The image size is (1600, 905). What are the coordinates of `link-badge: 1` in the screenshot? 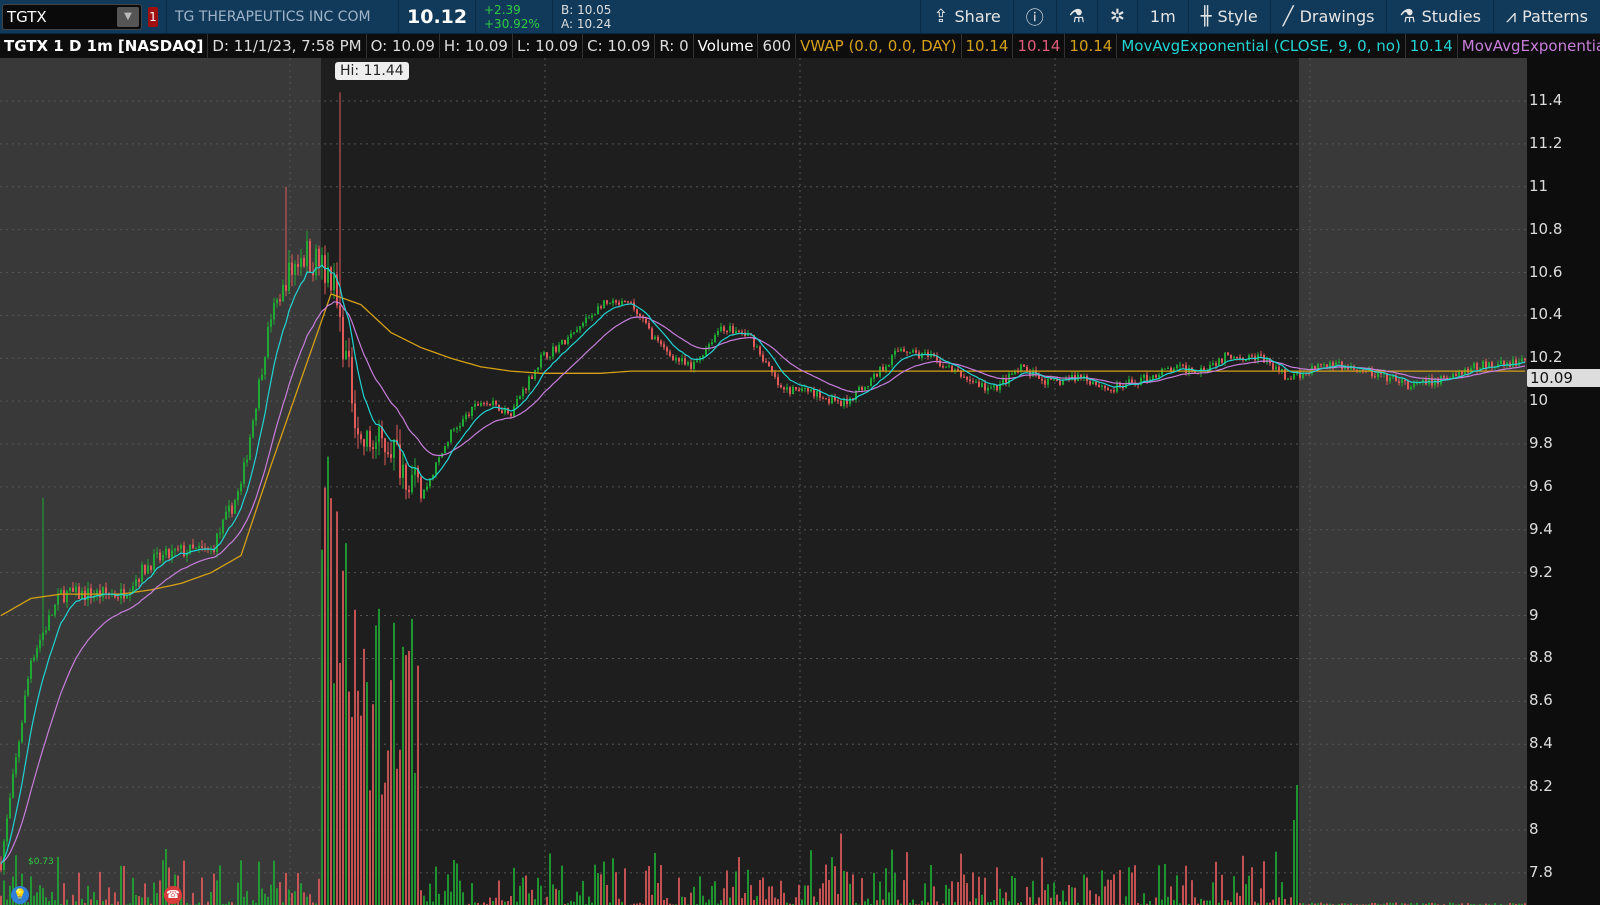 It's located at (153, 16).